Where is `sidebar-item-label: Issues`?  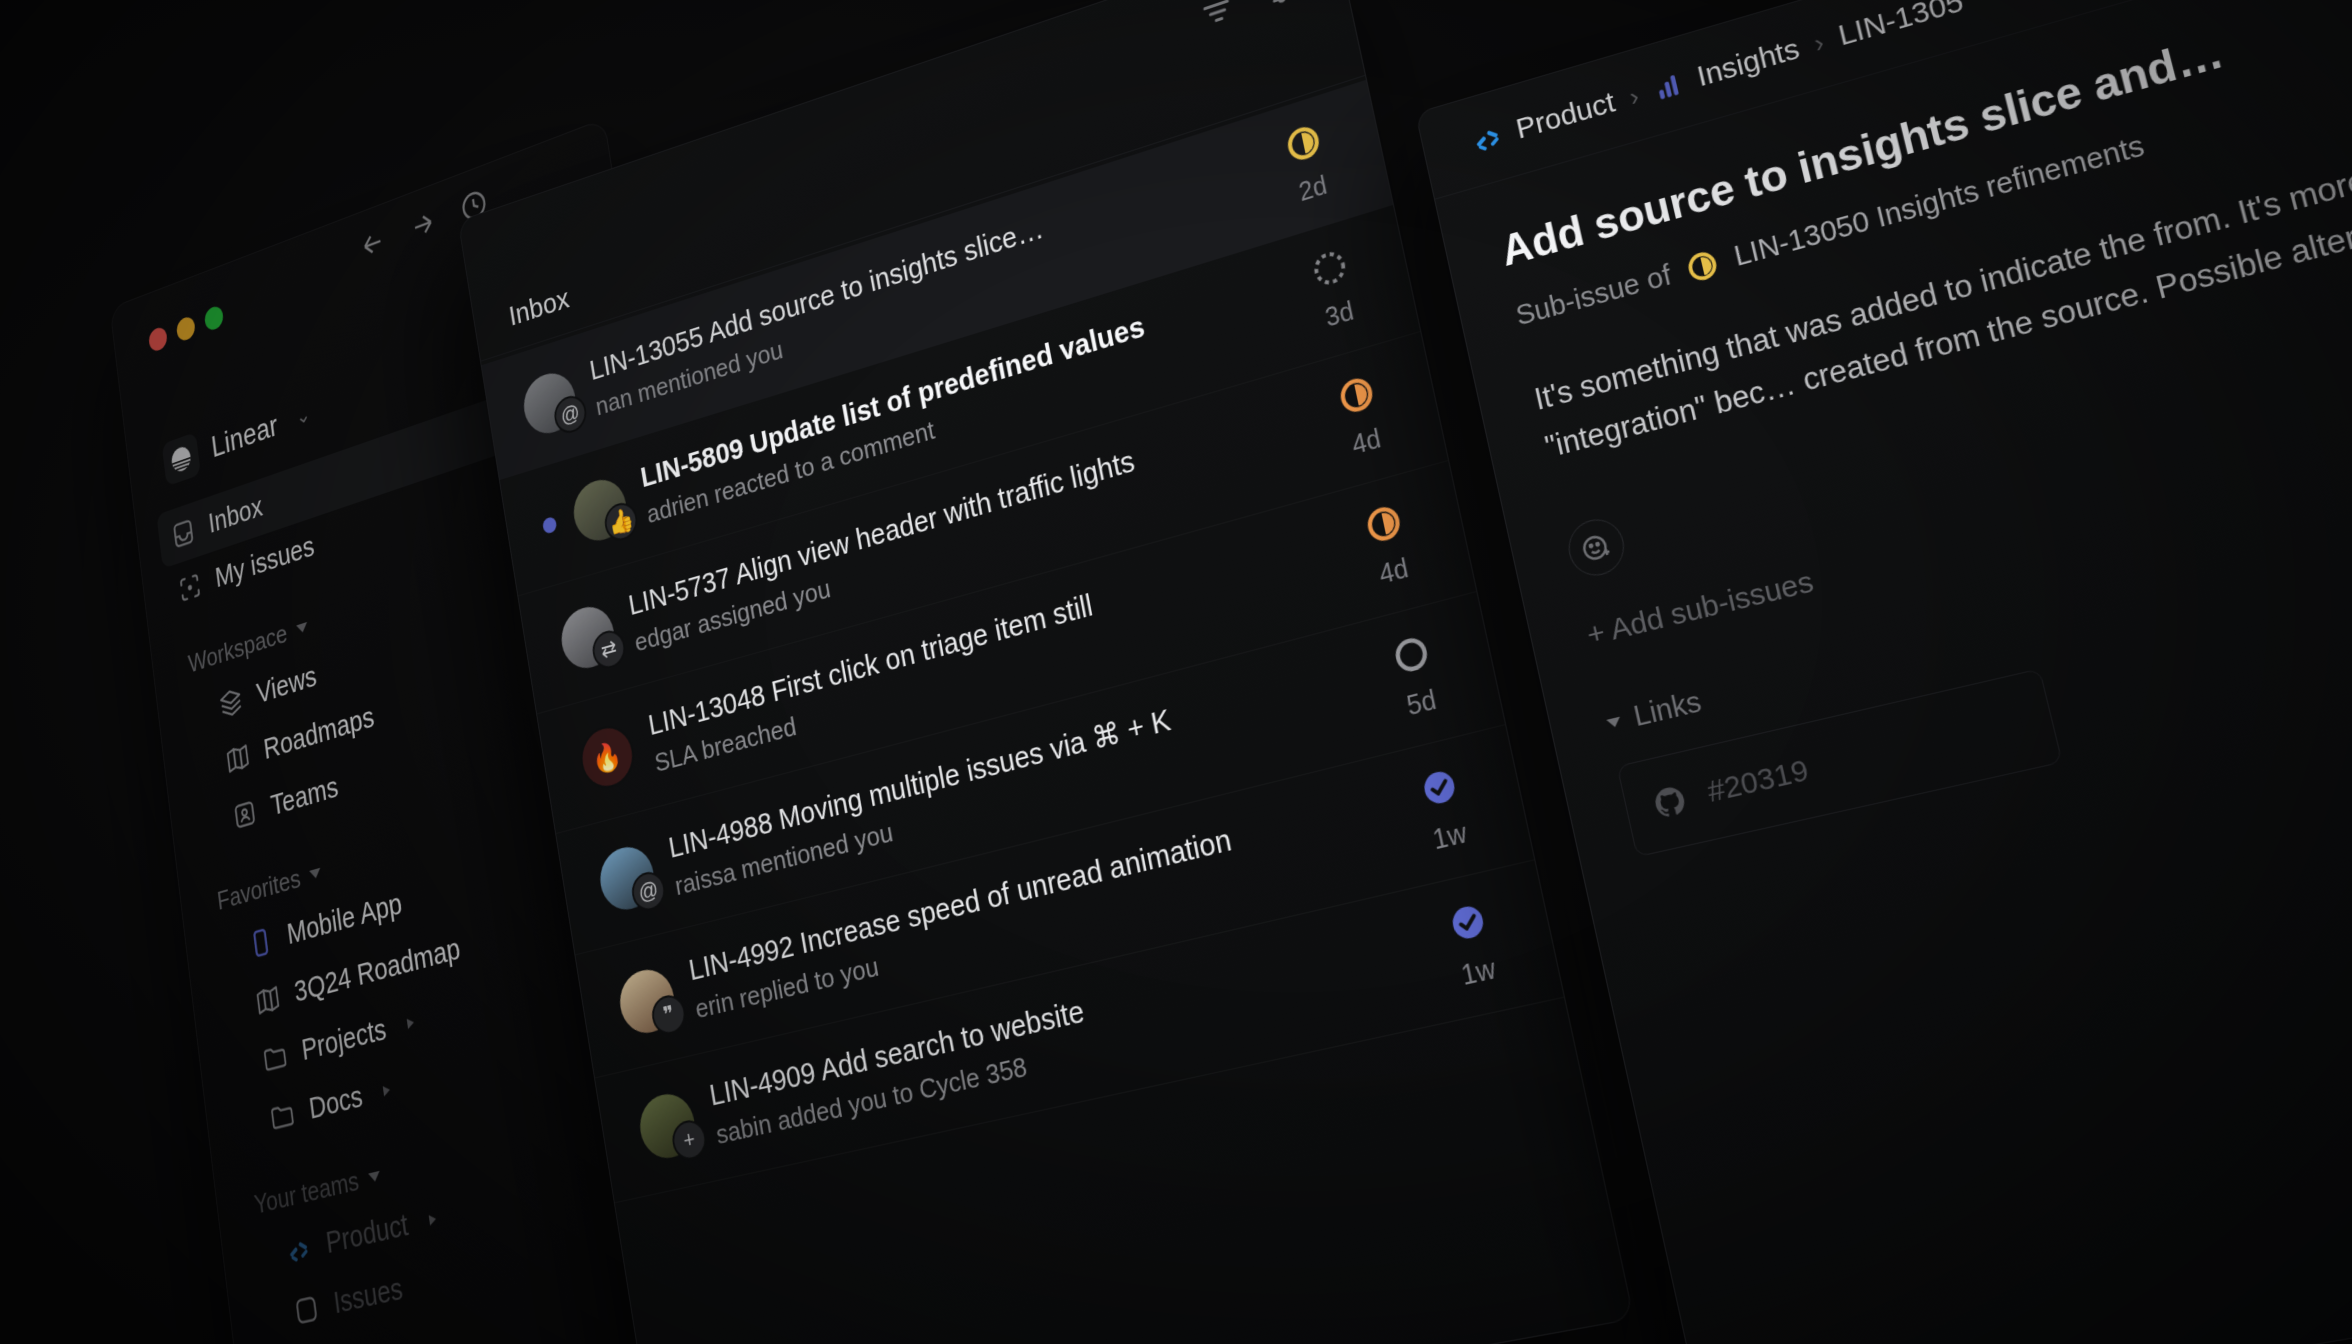 sidebar-item-label: Issues is located at coordinates (368, 1296).